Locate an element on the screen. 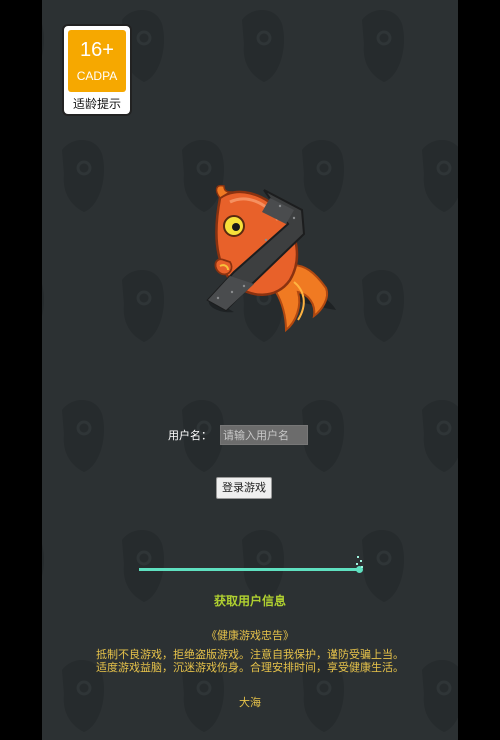 This screenshot has height=740, width=500. age-rating-value: 16+ is located at coordinates (97, 50).